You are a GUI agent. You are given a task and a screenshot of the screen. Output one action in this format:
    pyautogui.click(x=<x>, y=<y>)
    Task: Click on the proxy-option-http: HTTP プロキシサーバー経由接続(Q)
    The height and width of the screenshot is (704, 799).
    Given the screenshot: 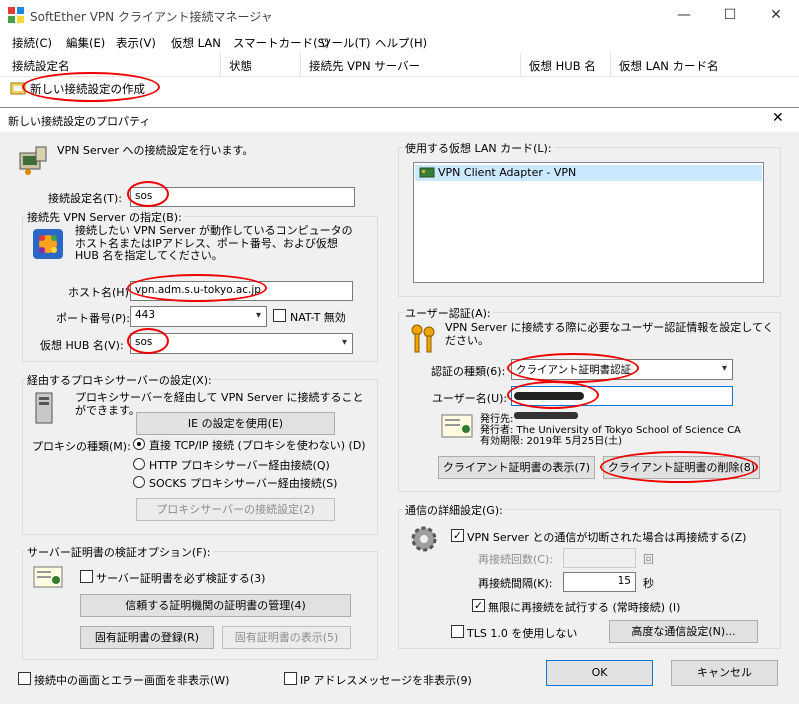 What is the action you would take?
    pyautogui.click(x=239, y=465)
    